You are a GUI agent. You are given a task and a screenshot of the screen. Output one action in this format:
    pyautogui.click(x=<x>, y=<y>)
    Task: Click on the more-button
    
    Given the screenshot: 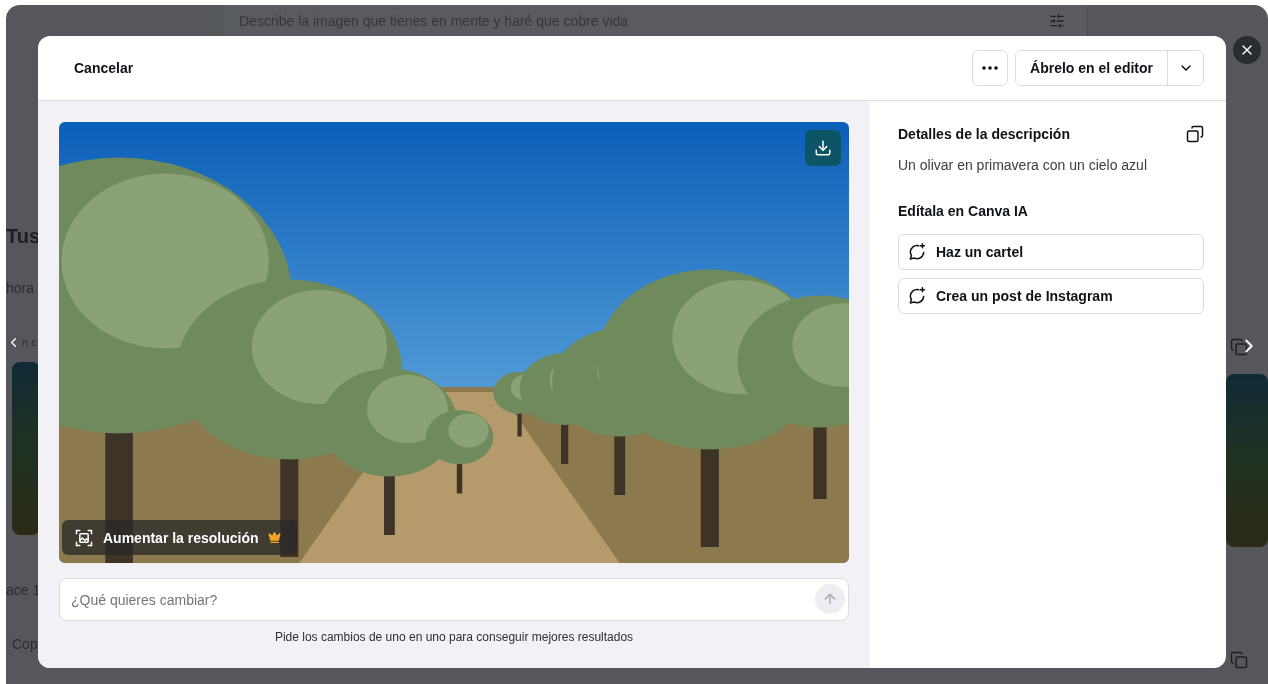 What is the action you would take?
    pyautogui.click(x=990, y=68)
    